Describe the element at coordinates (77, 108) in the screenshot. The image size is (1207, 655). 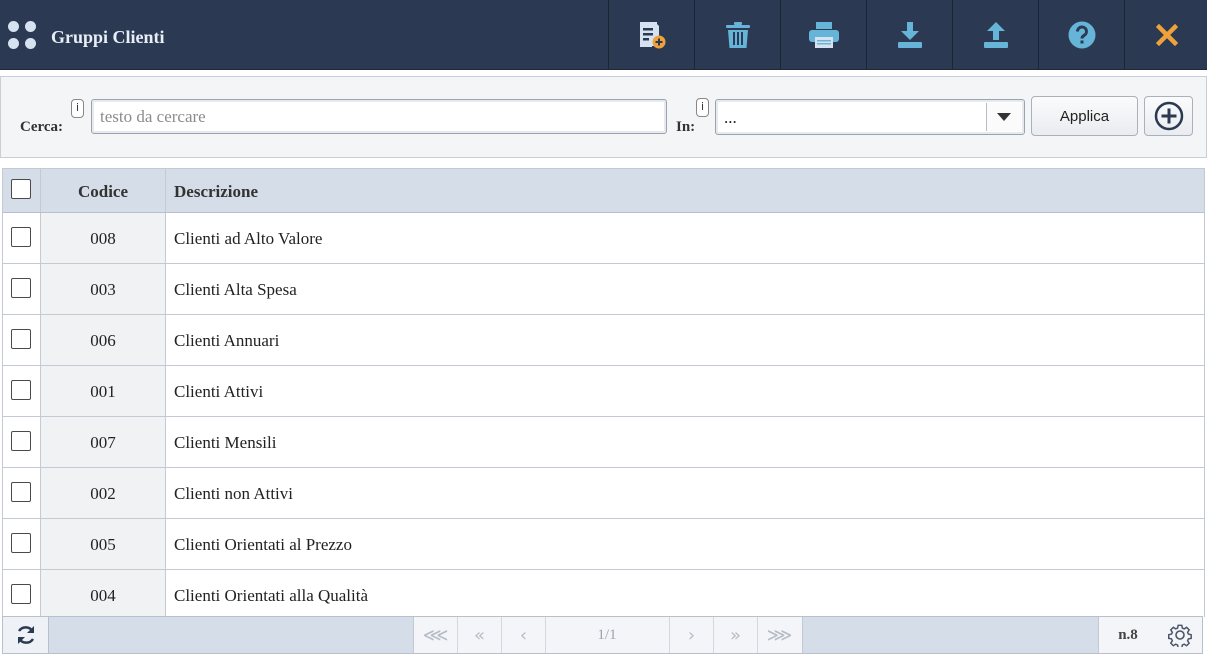
I see `search-info-icon: i` at that location.